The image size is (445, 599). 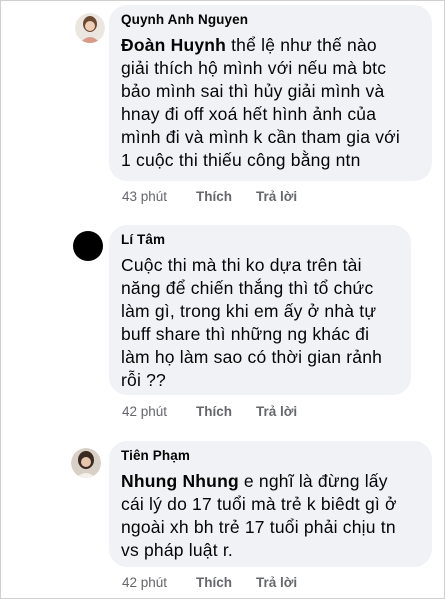 What do you see at coordinates (180, 481) in the screenshot?
I see `mention-link: Nhung Nhung` at bounding box center [180, 481].